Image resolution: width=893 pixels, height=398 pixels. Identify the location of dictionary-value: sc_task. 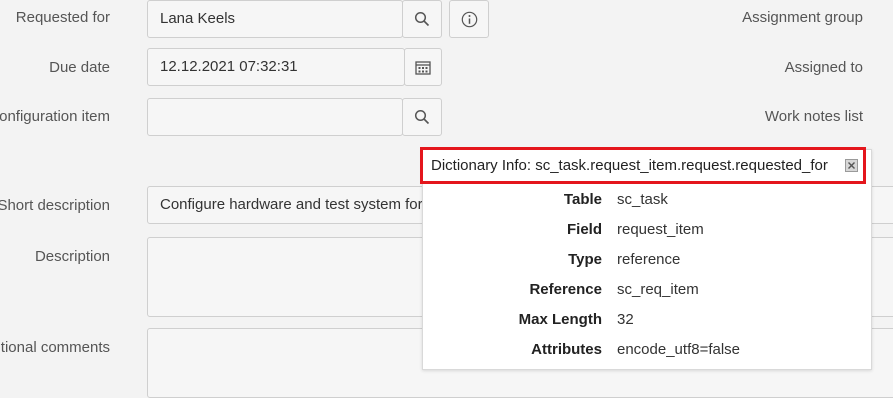
(642, 199).